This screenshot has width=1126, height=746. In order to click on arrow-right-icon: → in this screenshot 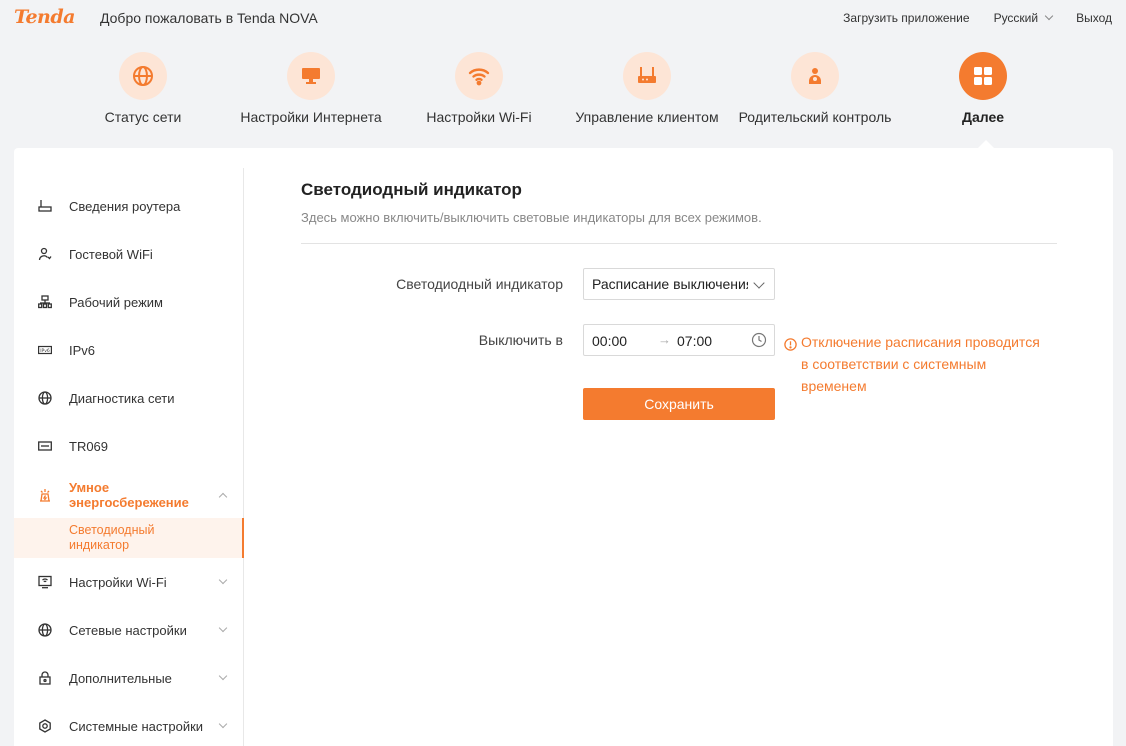, I will do `click(664, 339)`.